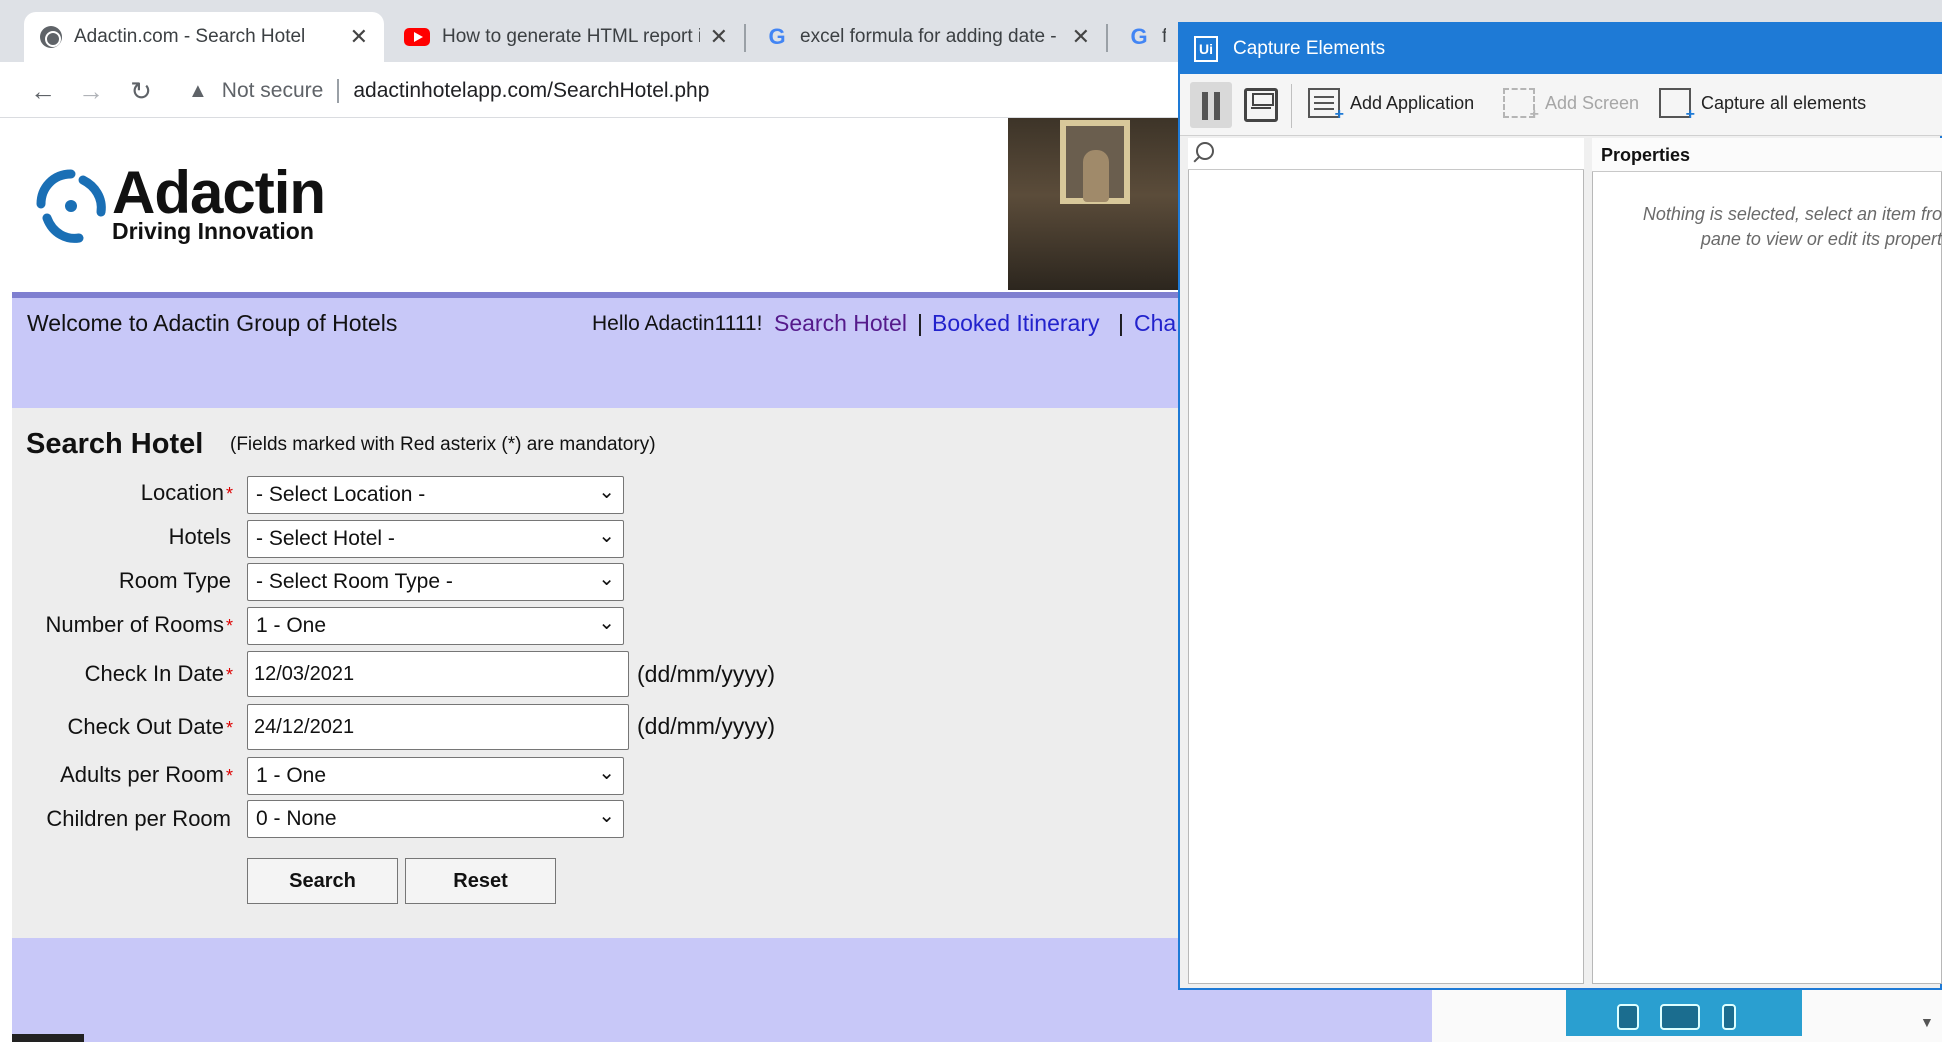 The height and width of the screenshot is (1042, 1942). What do you see at coordinates (1784, 102) in the screenshot?
I see `capture-all-label: Capture all elements` at bounding box center [1784, 102].